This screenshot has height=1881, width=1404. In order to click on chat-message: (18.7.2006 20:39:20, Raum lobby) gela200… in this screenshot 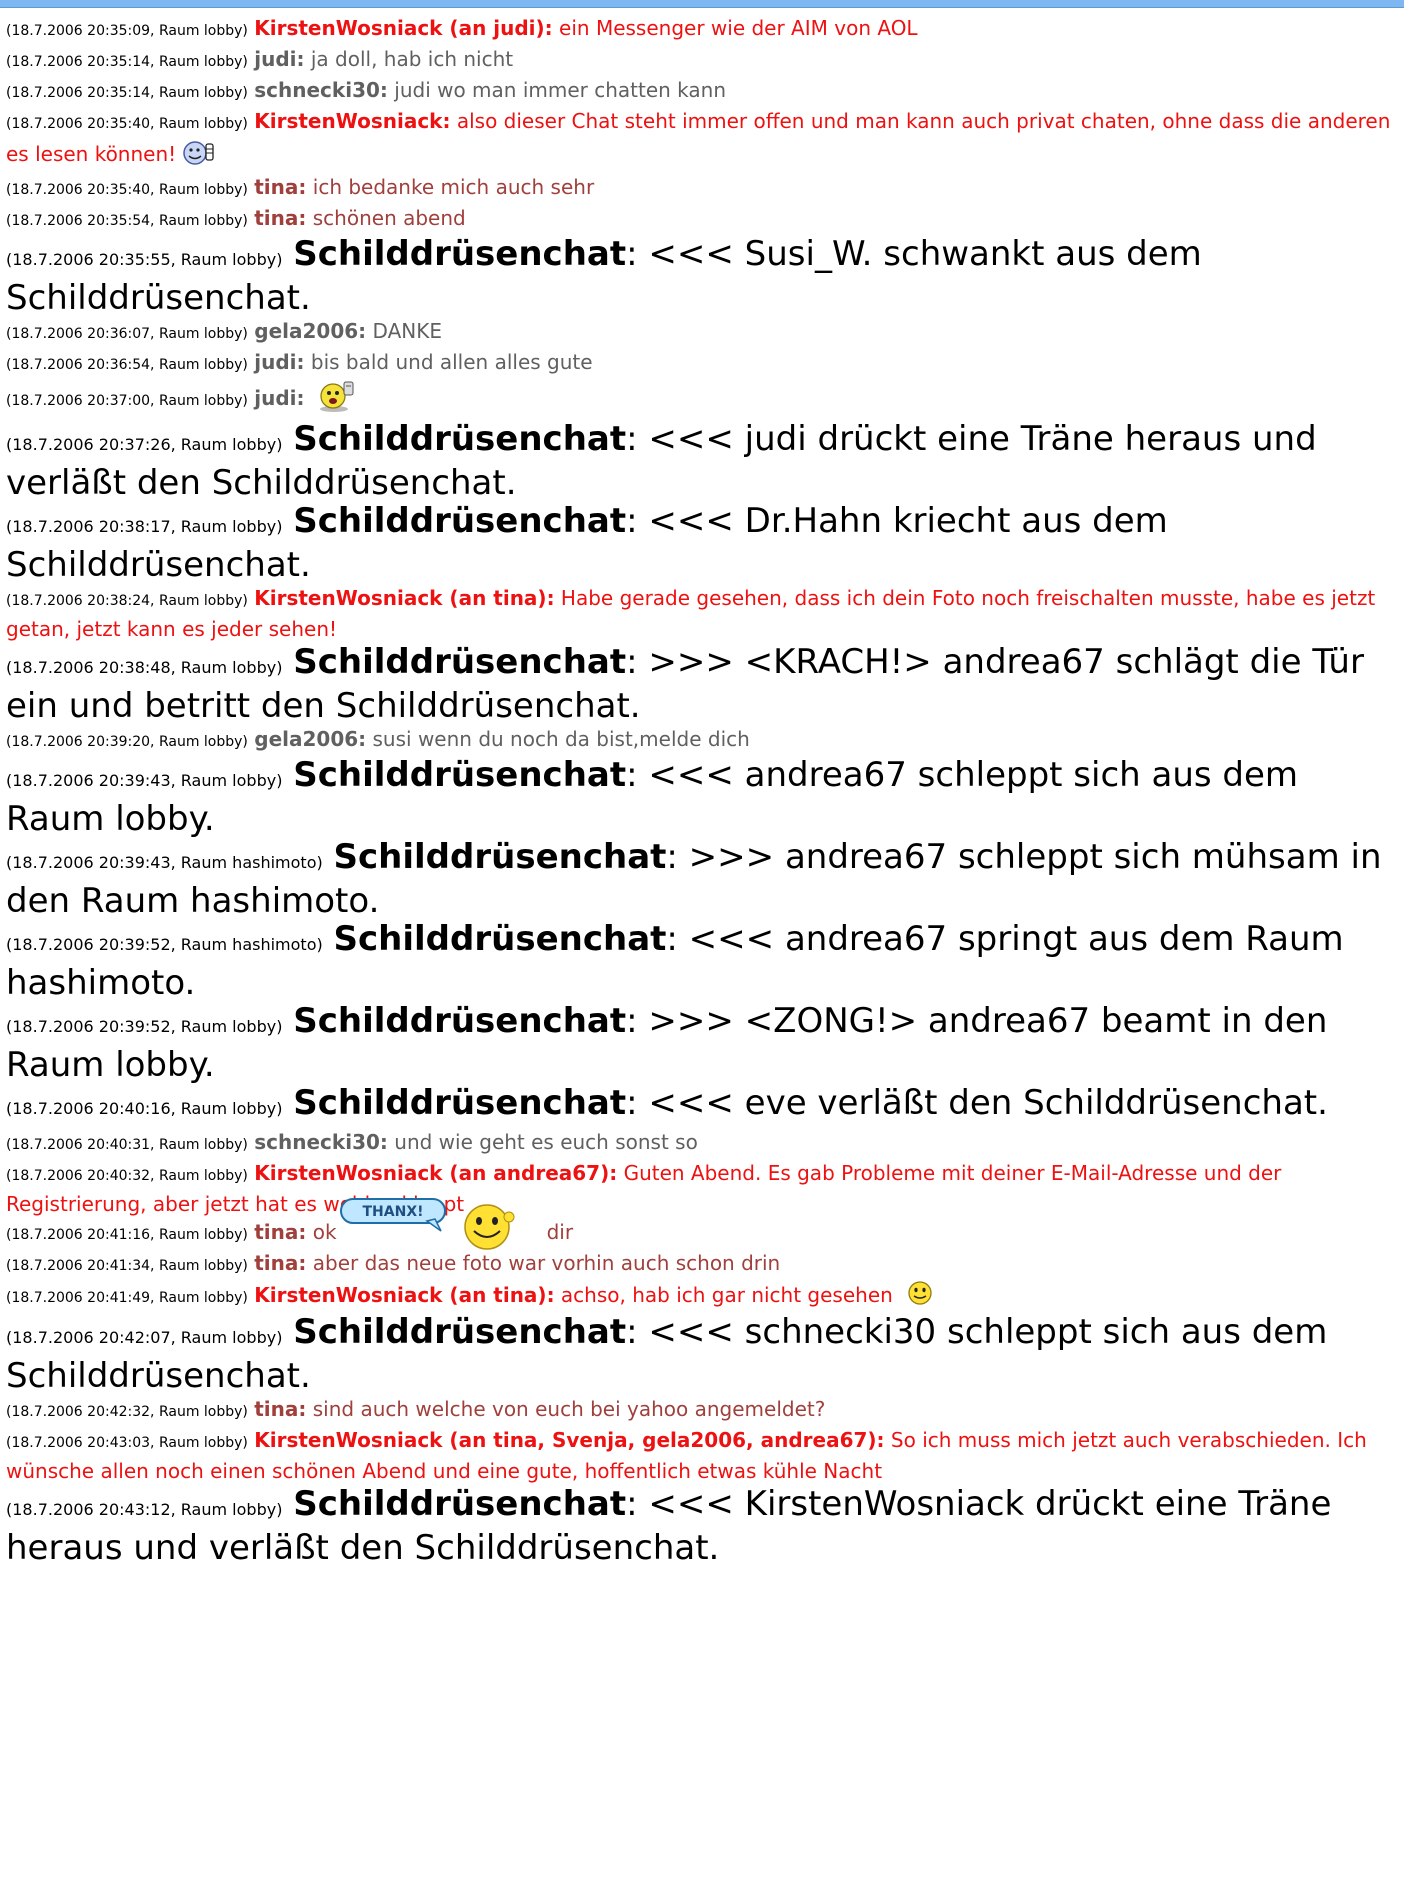, I will do `click(702, 740)`.